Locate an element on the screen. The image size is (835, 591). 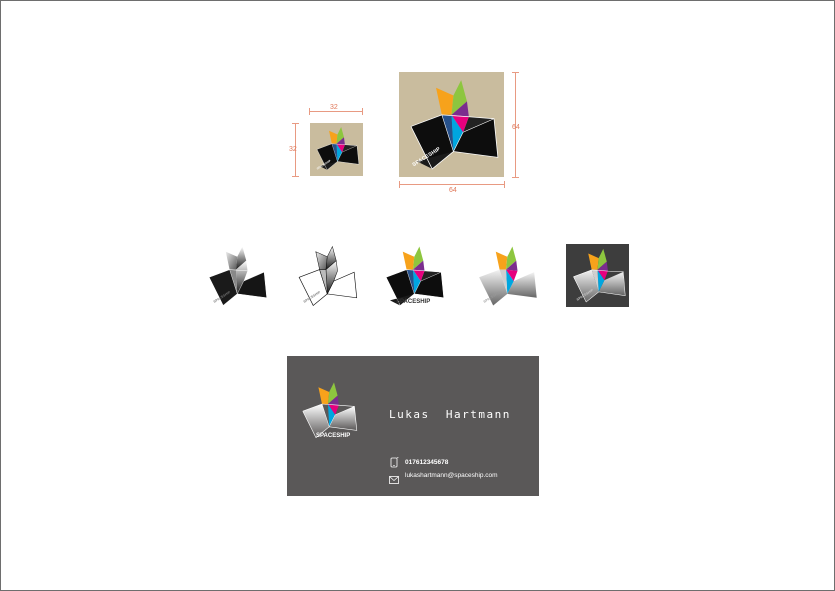
large-height-label: 64 is located at coordinates (516, 127).